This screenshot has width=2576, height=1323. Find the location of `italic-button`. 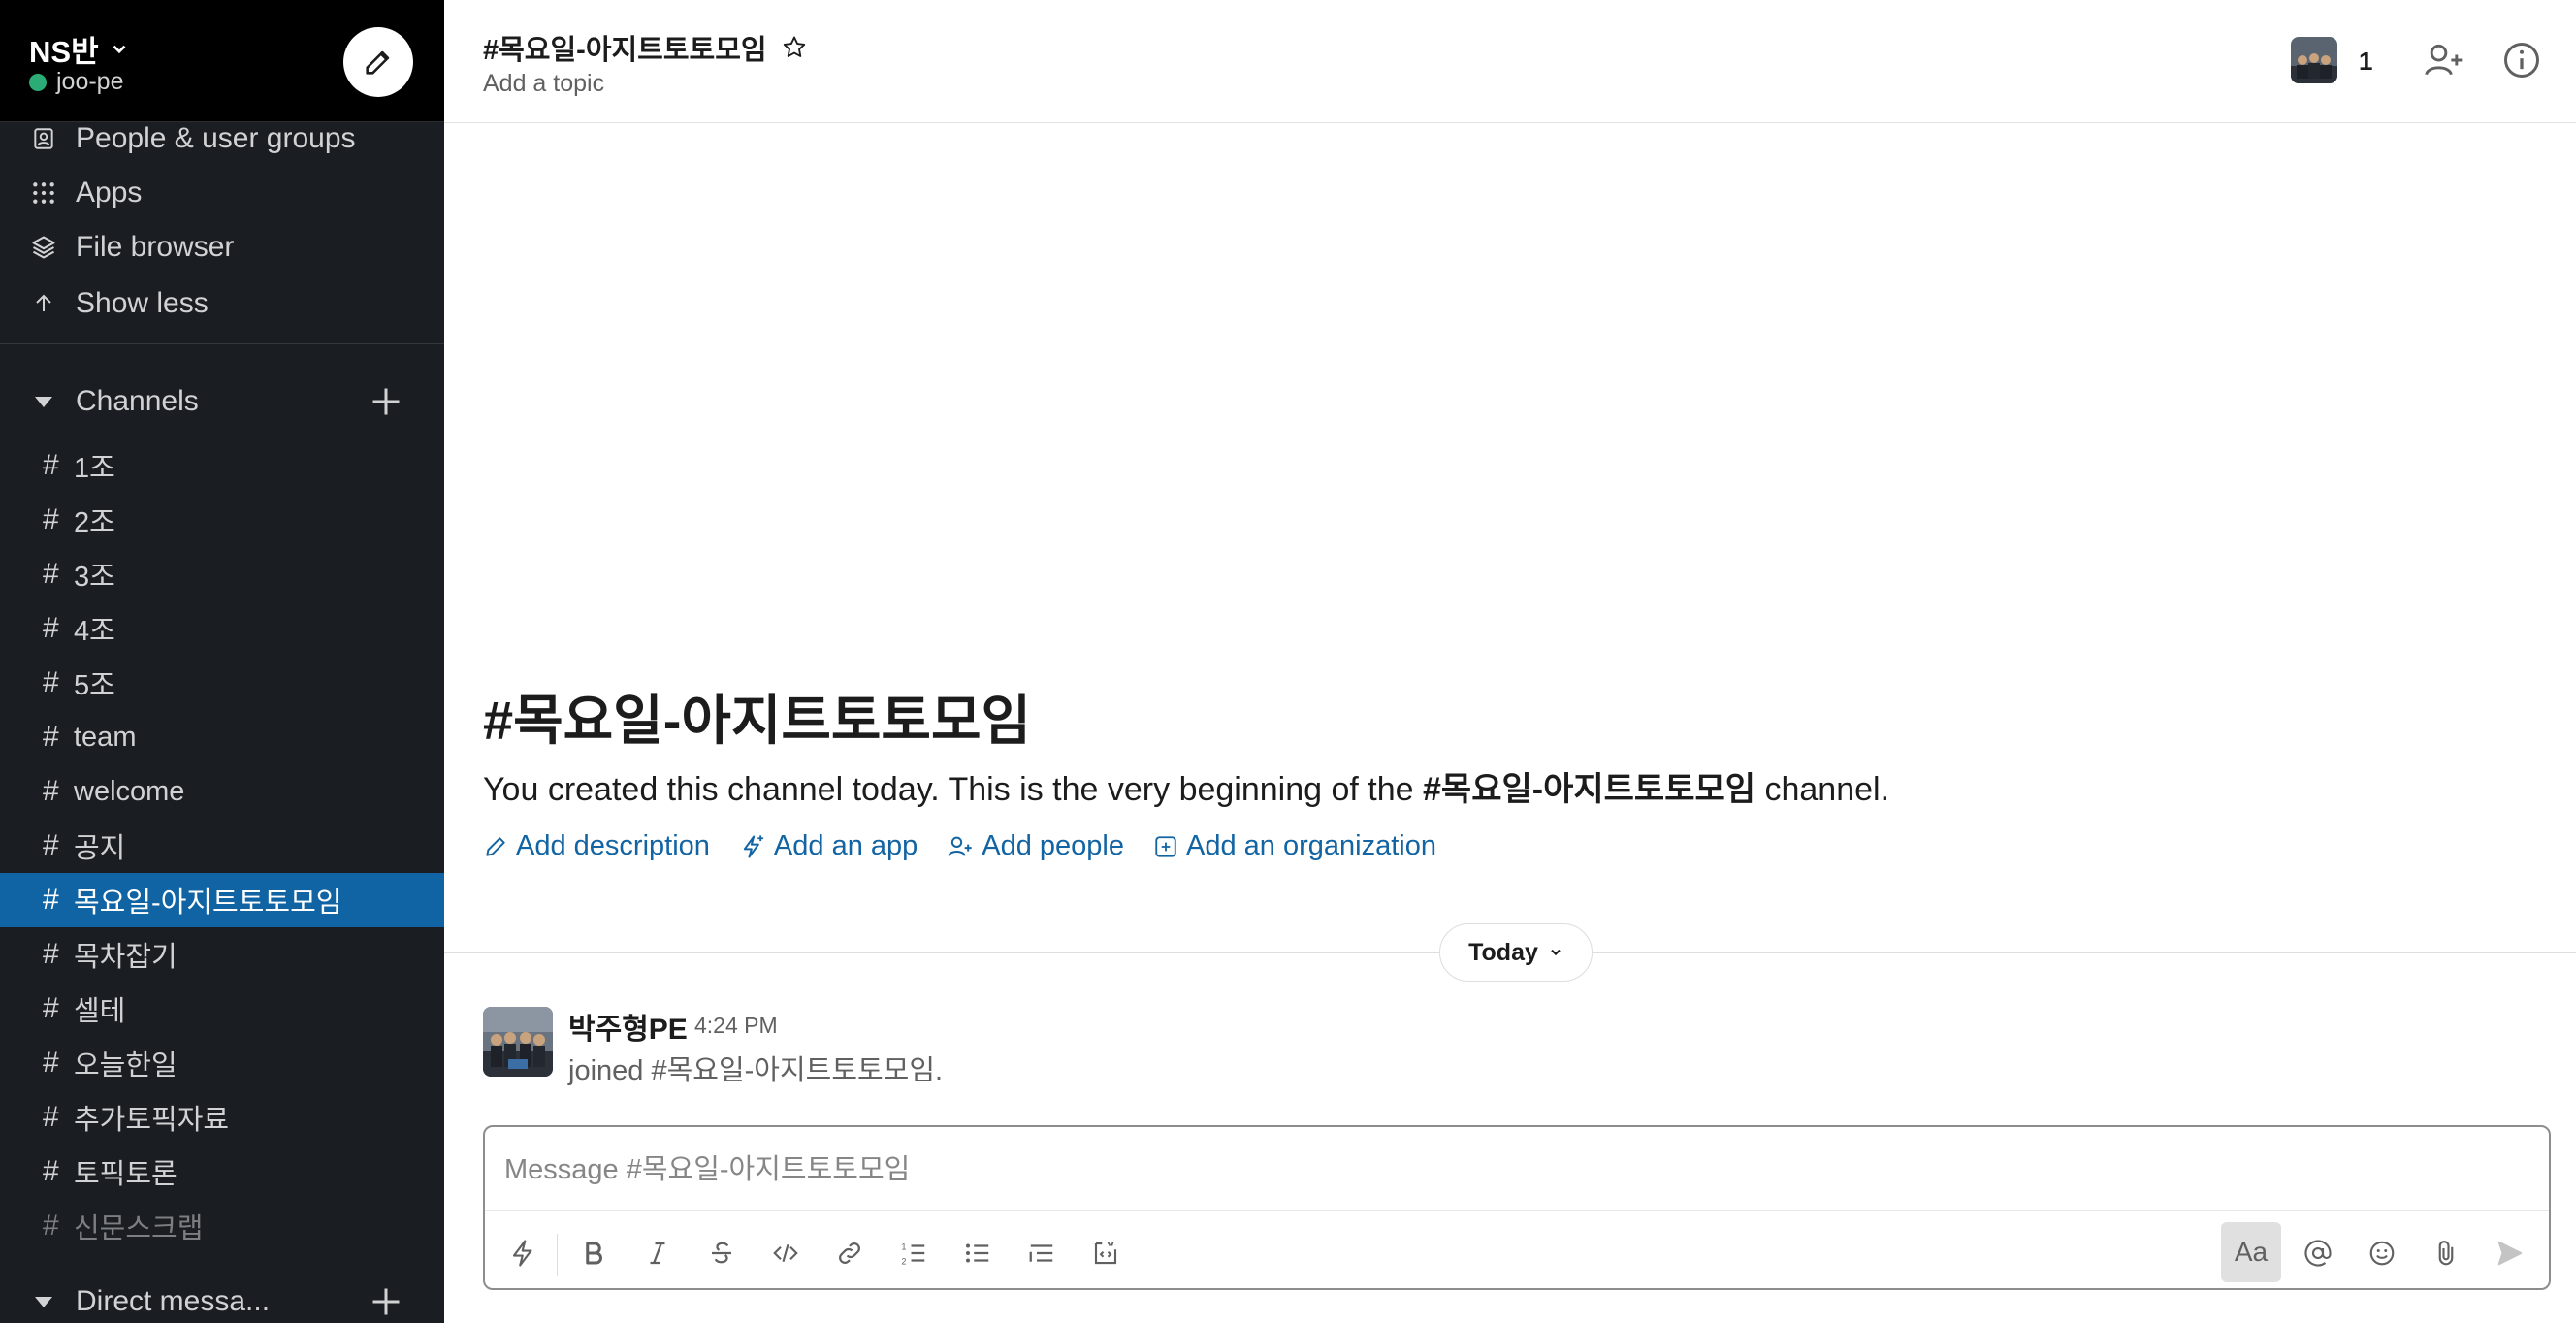

italic-button is located at coordinates (657, 1253).